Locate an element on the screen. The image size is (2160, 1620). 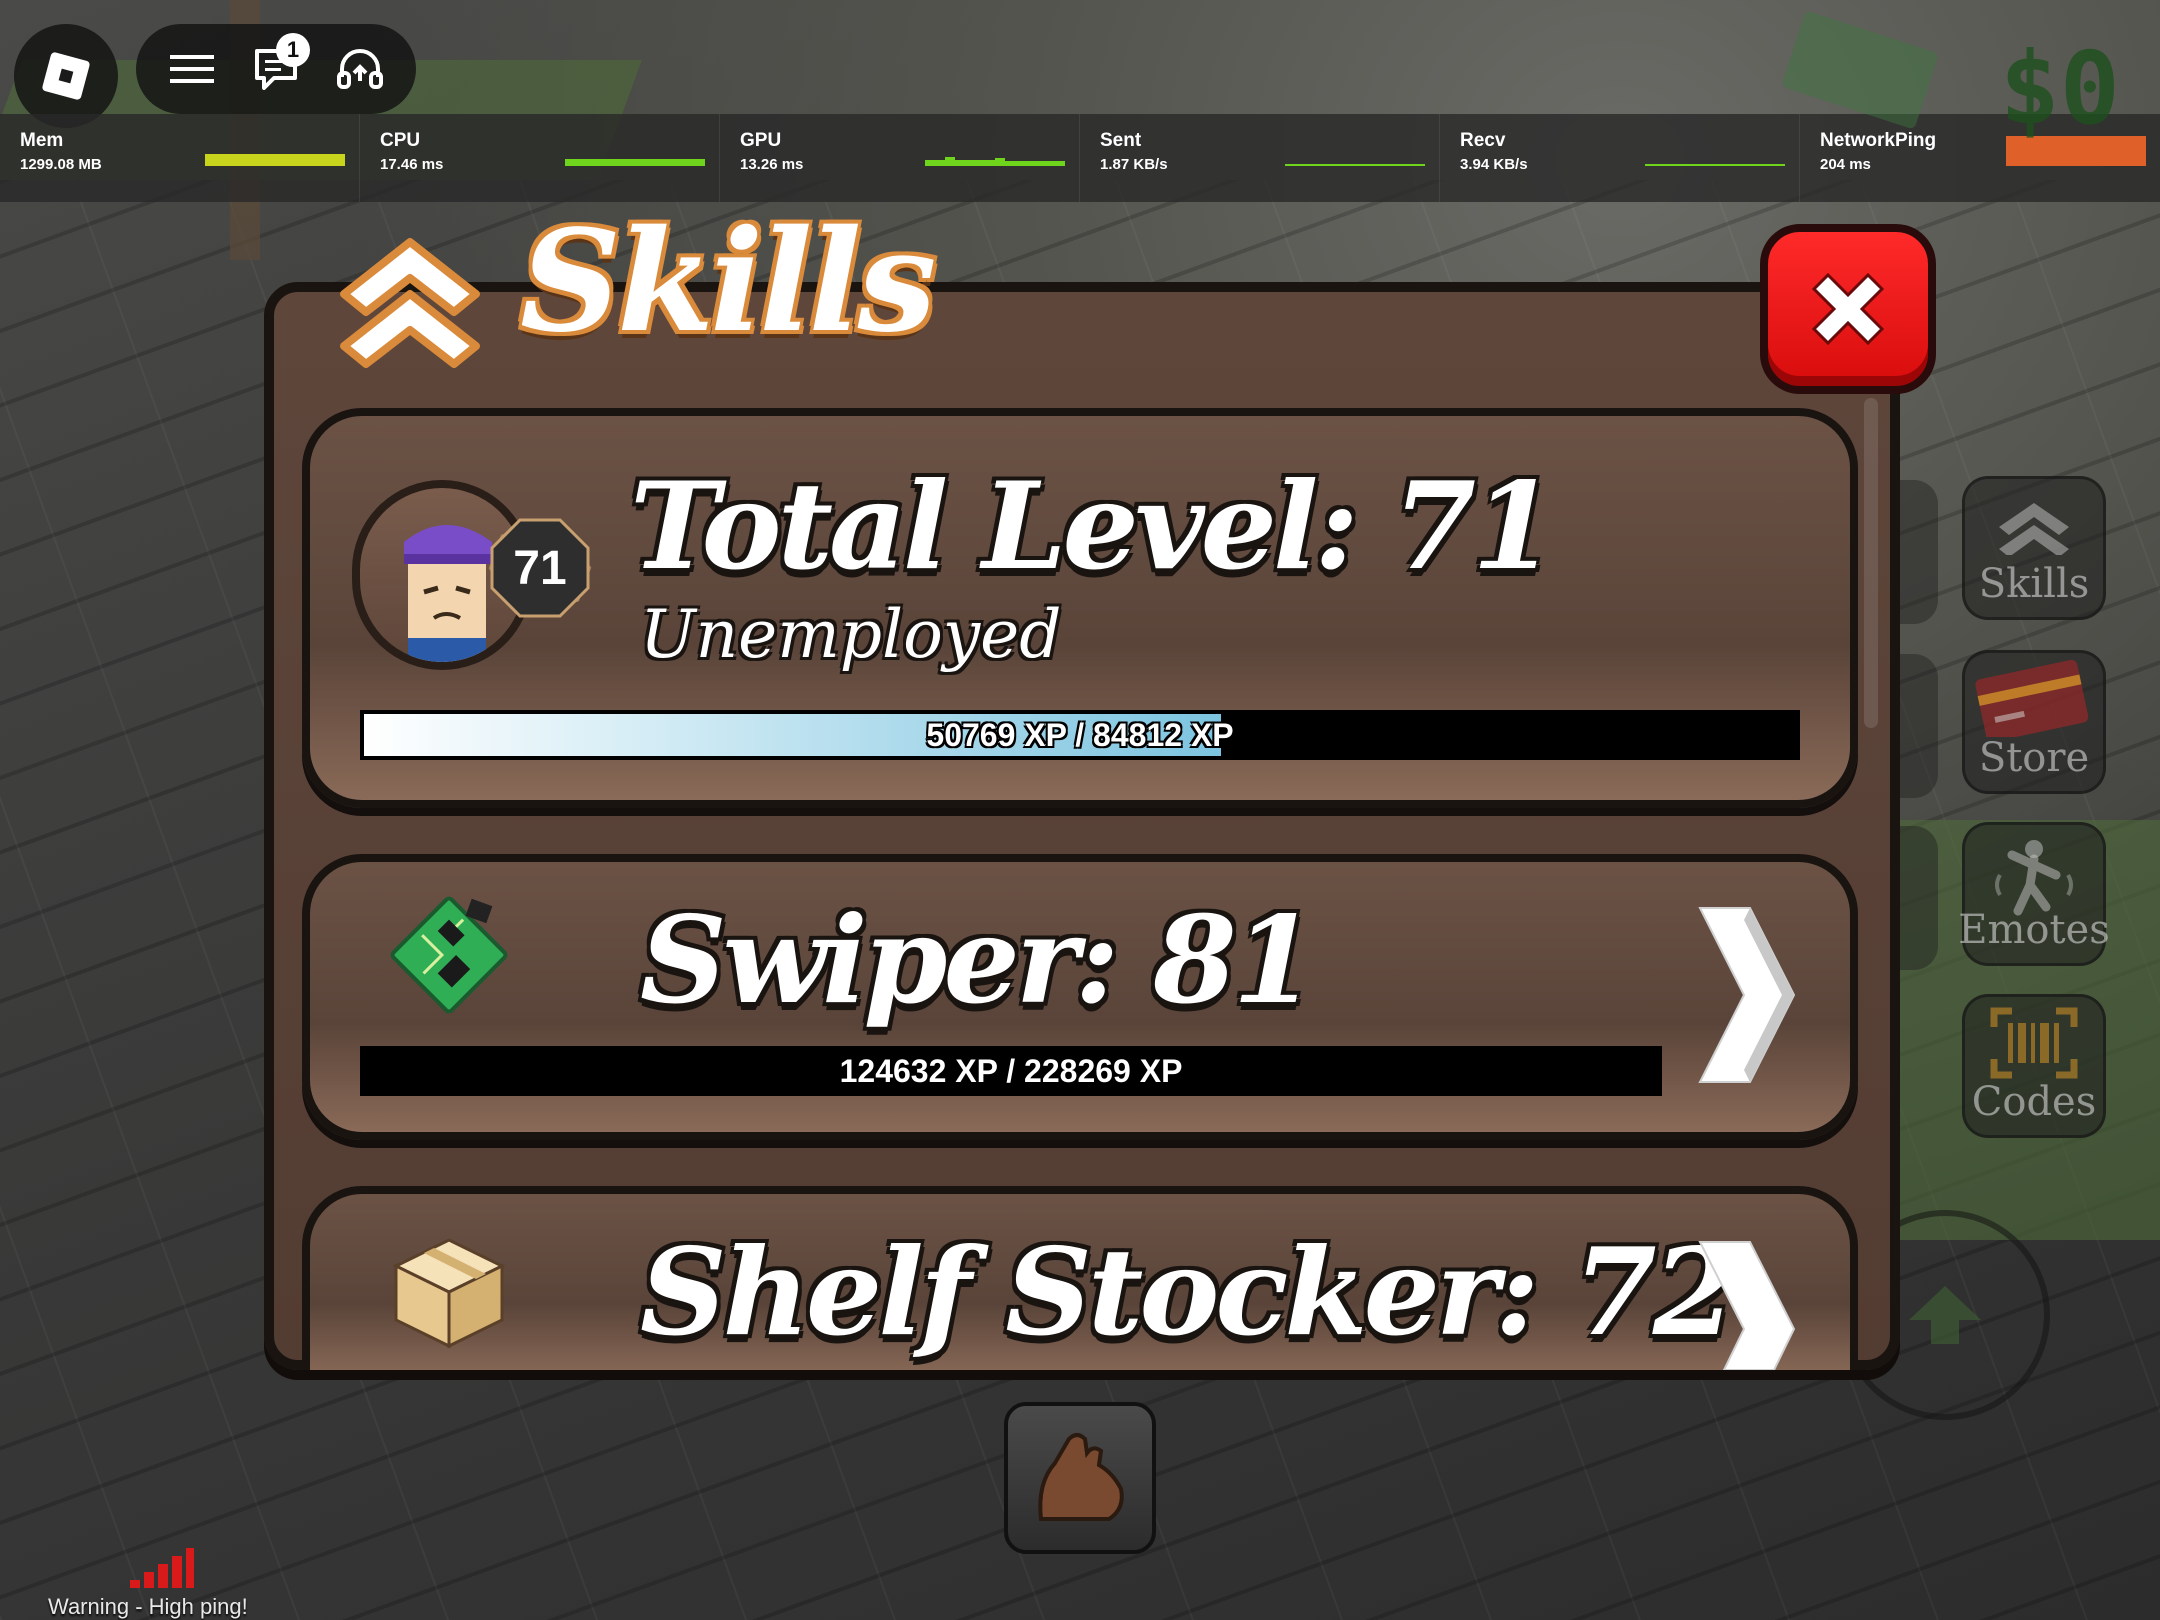
chat-badge: 1 is located at coordinates (293, 50).